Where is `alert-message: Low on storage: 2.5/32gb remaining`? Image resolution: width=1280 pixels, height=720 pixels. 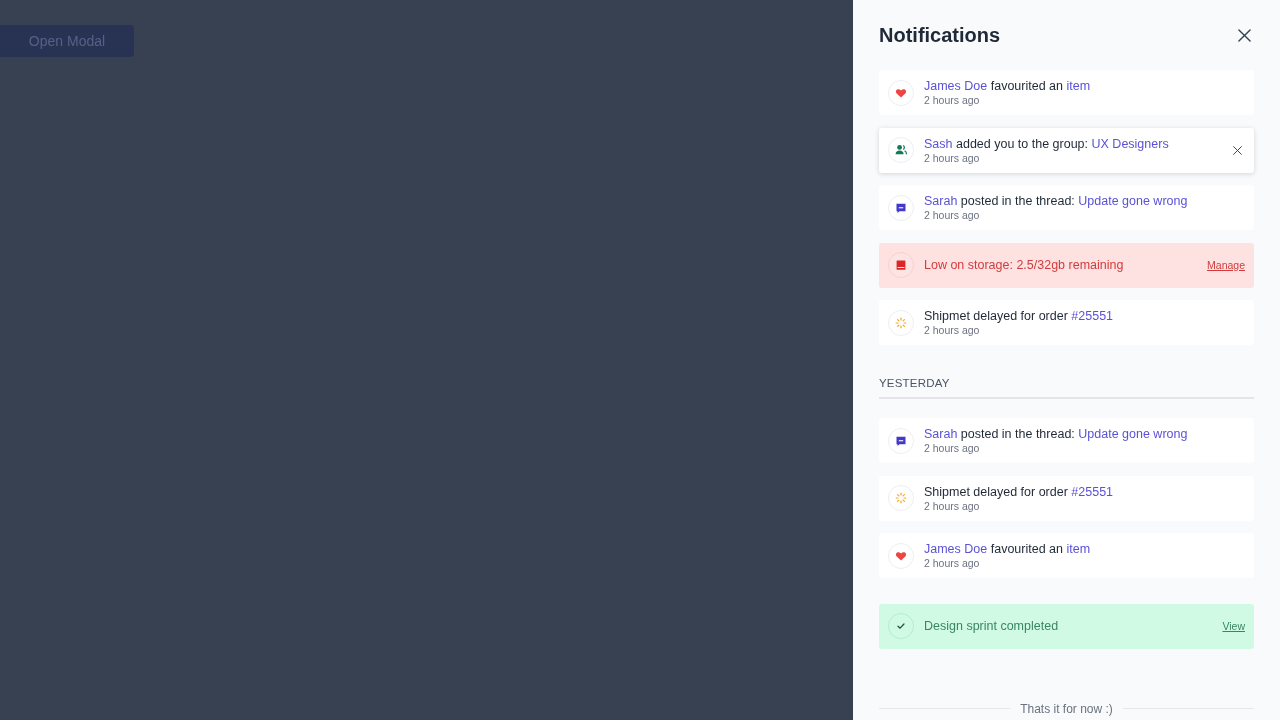 alert-message: Low on storage: 2.5/32gb remaining is located at coordinates (1024, 265).